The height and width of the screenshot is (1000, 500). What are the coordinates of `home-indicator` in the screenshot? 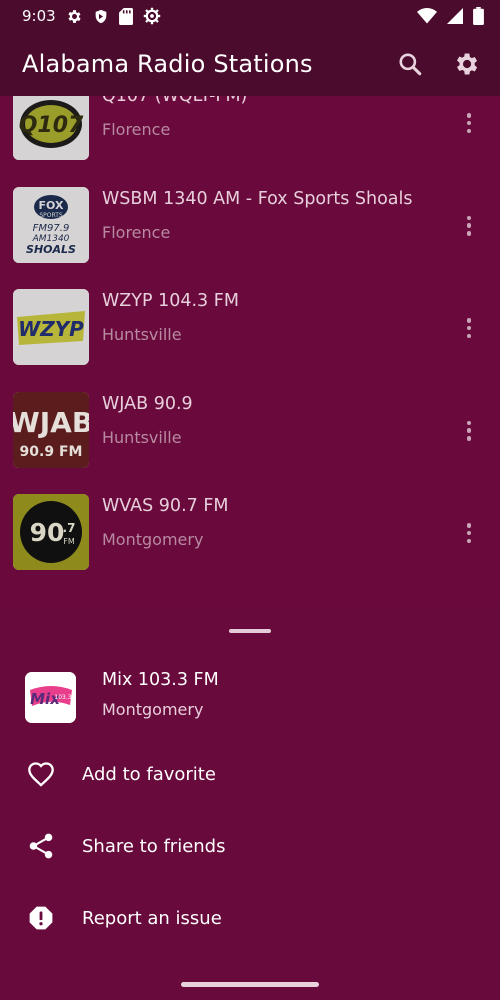 It's located at (250, 984).